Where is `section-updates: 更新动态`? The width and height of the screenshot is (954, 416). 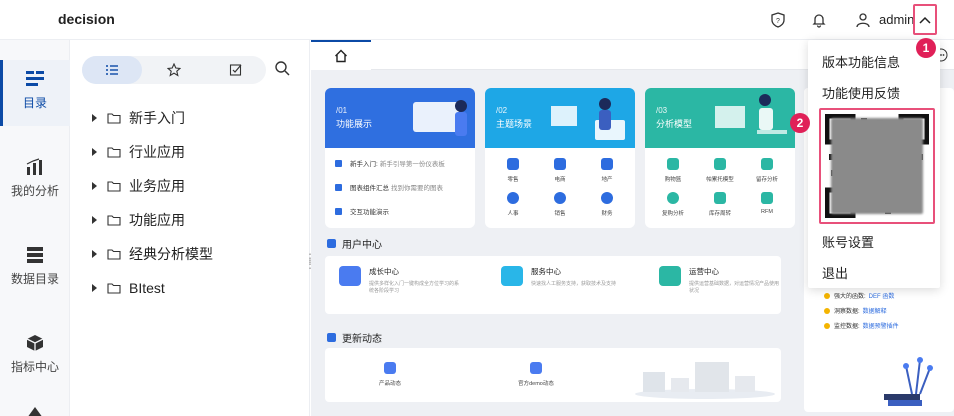
section-updates: 更新动态 is located at coordinates (354, 337).